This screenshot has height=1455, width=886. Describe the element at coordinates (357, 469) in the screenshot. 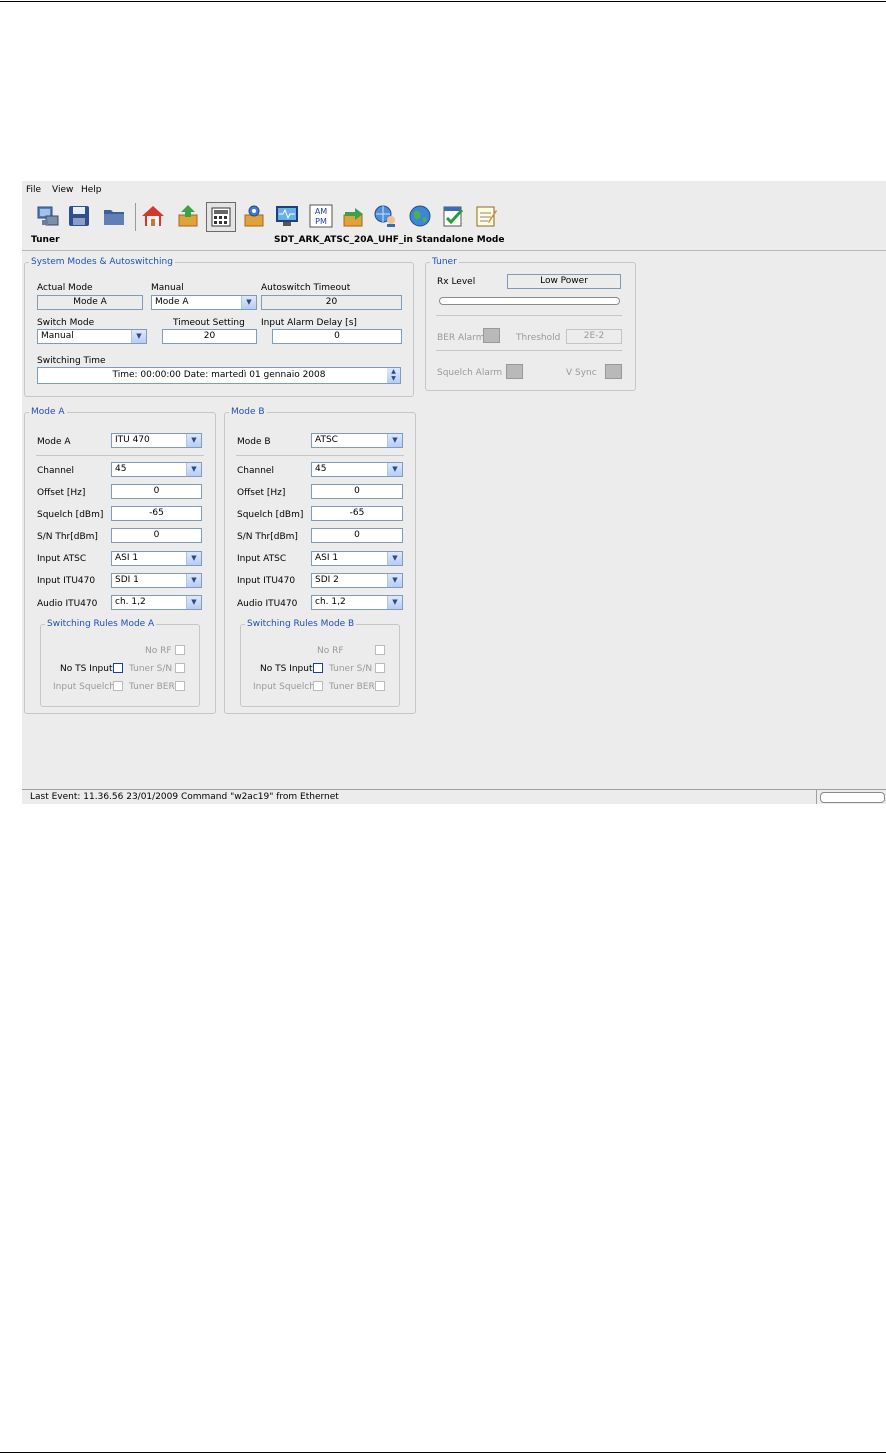

I see `mode-b-channel-select: 45 ▼` at that location.